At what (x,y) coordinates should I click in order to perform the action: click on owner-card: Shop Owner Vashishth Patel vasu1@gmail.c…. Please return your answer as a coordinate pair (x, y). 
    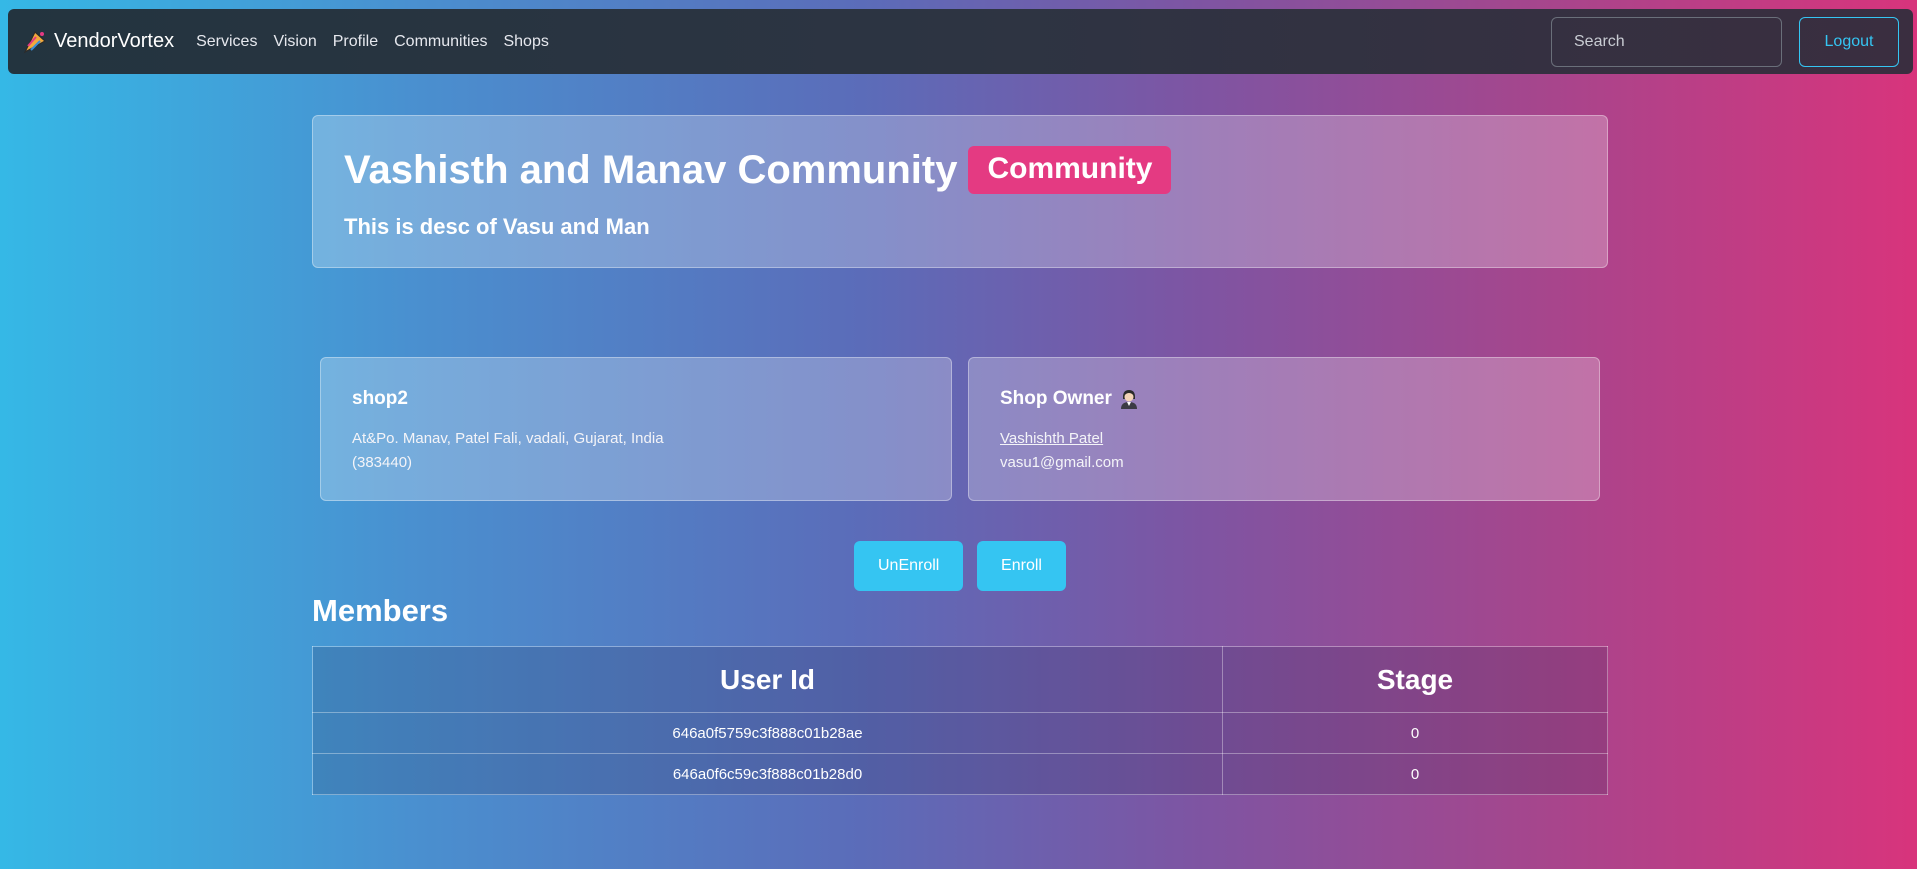
    Looking at the image, I should click on (1284, 429).